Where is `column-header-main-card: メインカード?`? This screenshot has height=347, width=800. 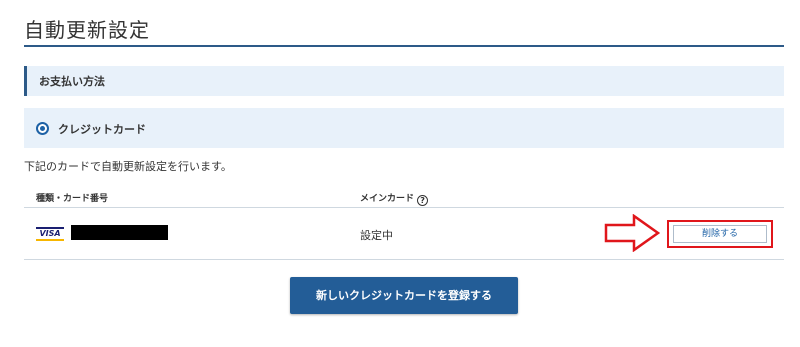
column-header-main-card: メインカード? is located at coordinates (394, 198).